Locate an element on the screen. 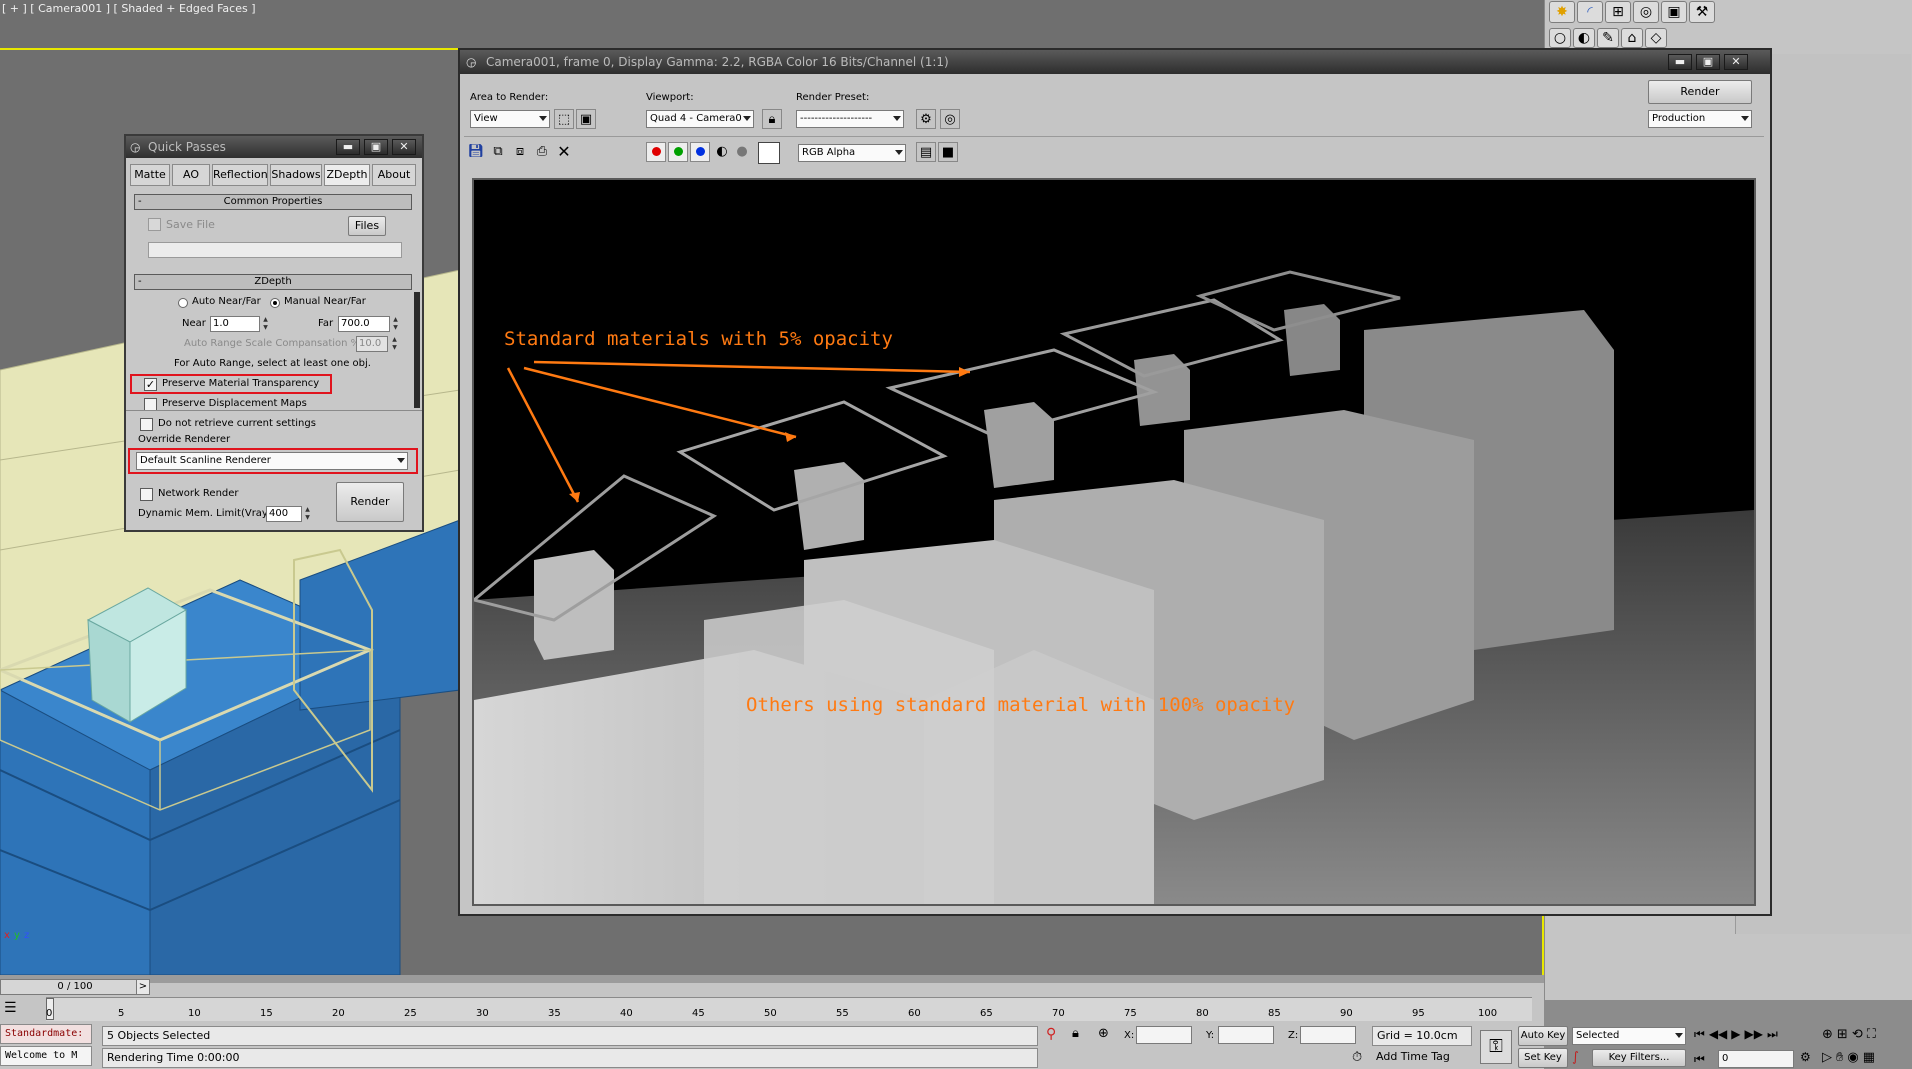  far-spinner: 700.0 is located at coordinates (364, 324).